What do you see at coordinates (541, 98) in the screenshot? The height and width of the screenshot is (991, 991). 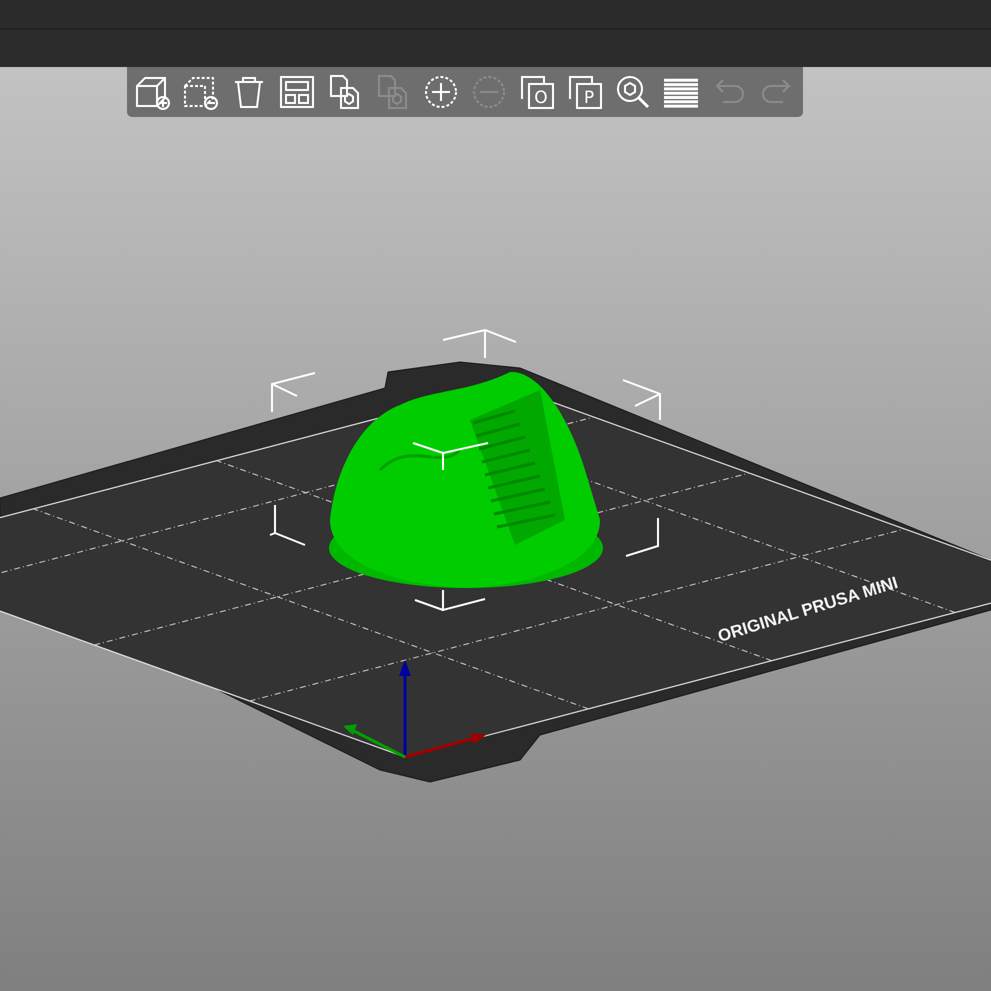 I see `split-glyph: O` at bounding box center [541, 98].